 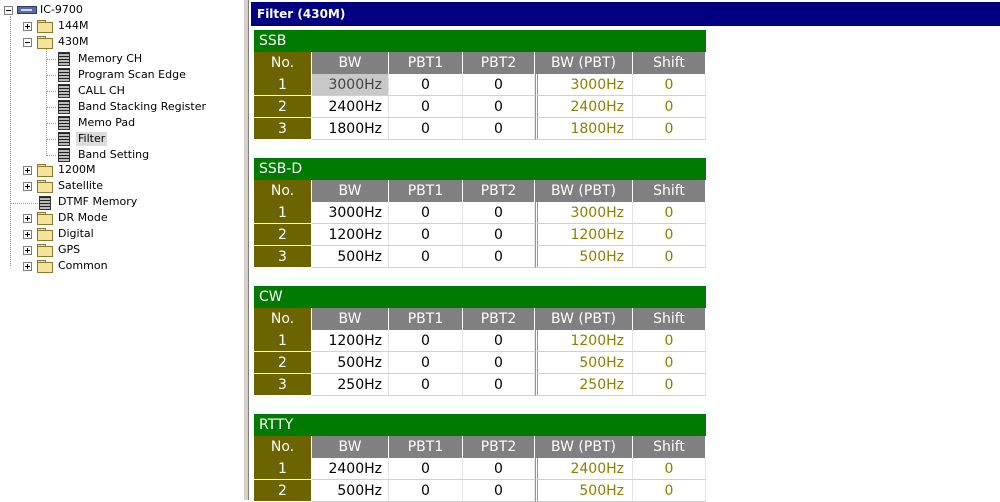 I want to click on cell-bw-pbt: 1800Hz, so click(x=584, y=129).